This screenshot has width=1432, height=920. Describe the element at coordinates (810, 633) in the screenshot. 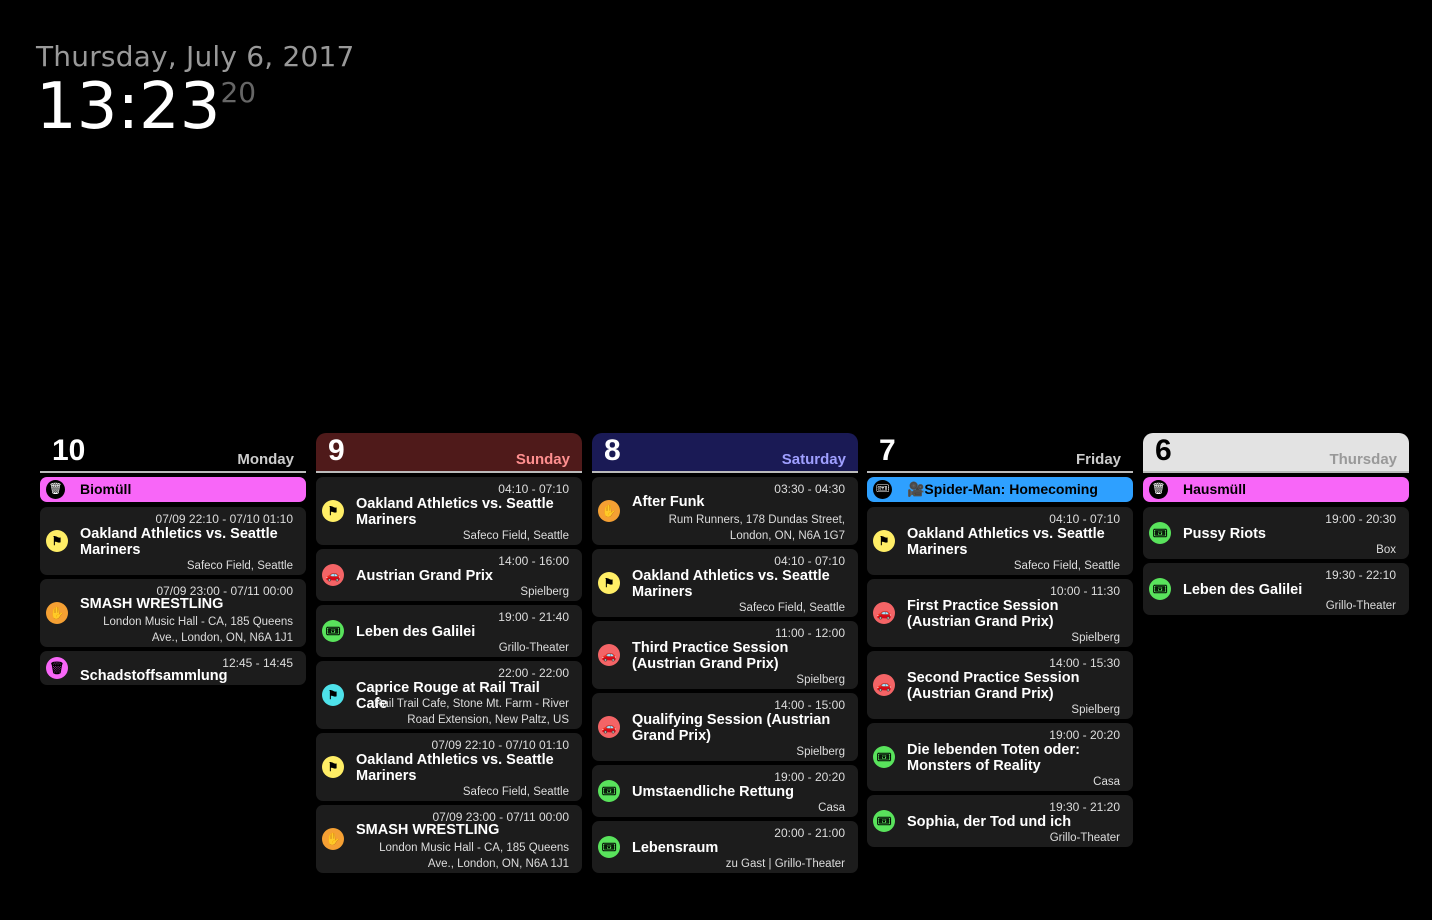

I see `event-time: 11:00 - 12:00` at that location.